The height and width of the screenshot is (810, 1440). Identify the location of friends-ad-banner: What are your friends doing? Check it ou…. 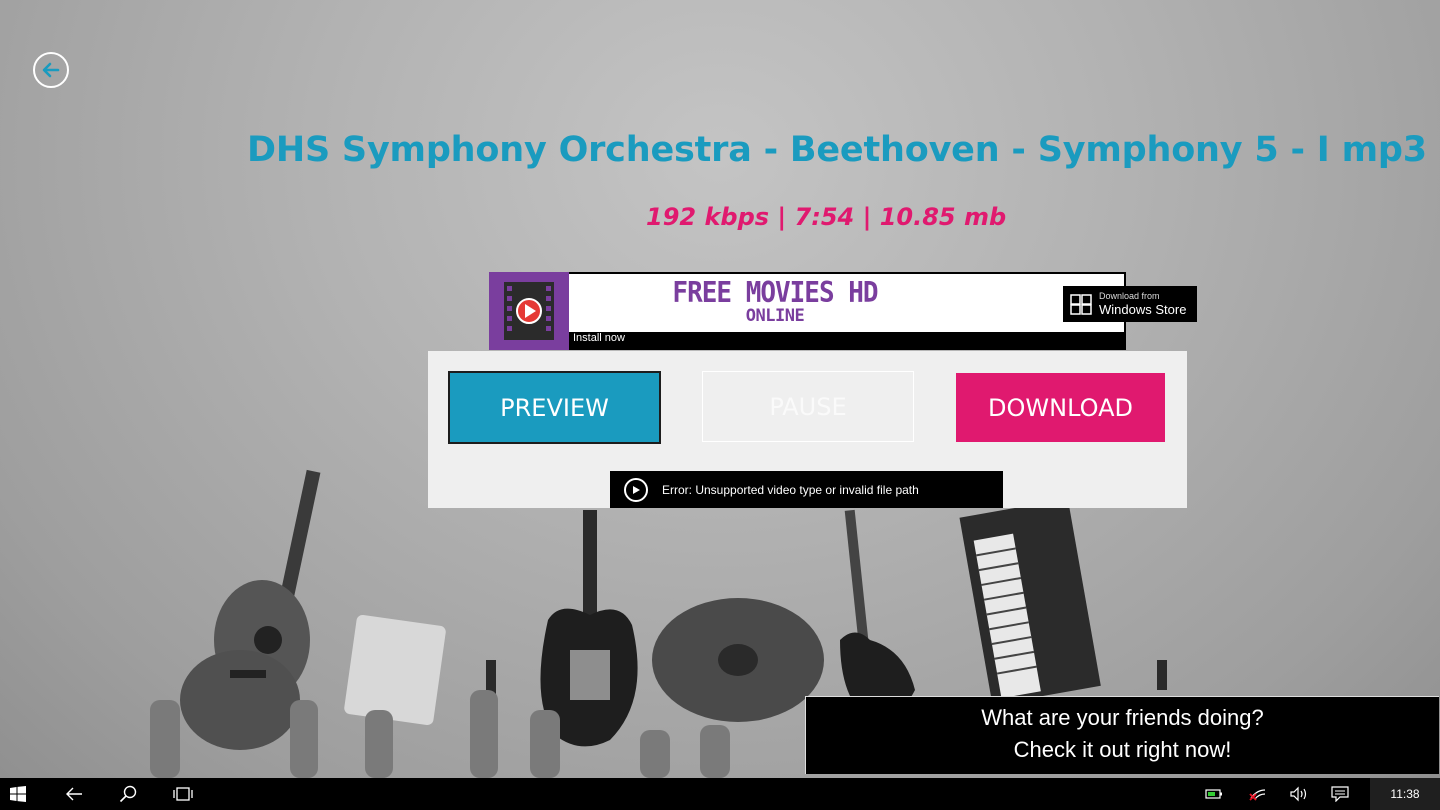
(1122, 735).